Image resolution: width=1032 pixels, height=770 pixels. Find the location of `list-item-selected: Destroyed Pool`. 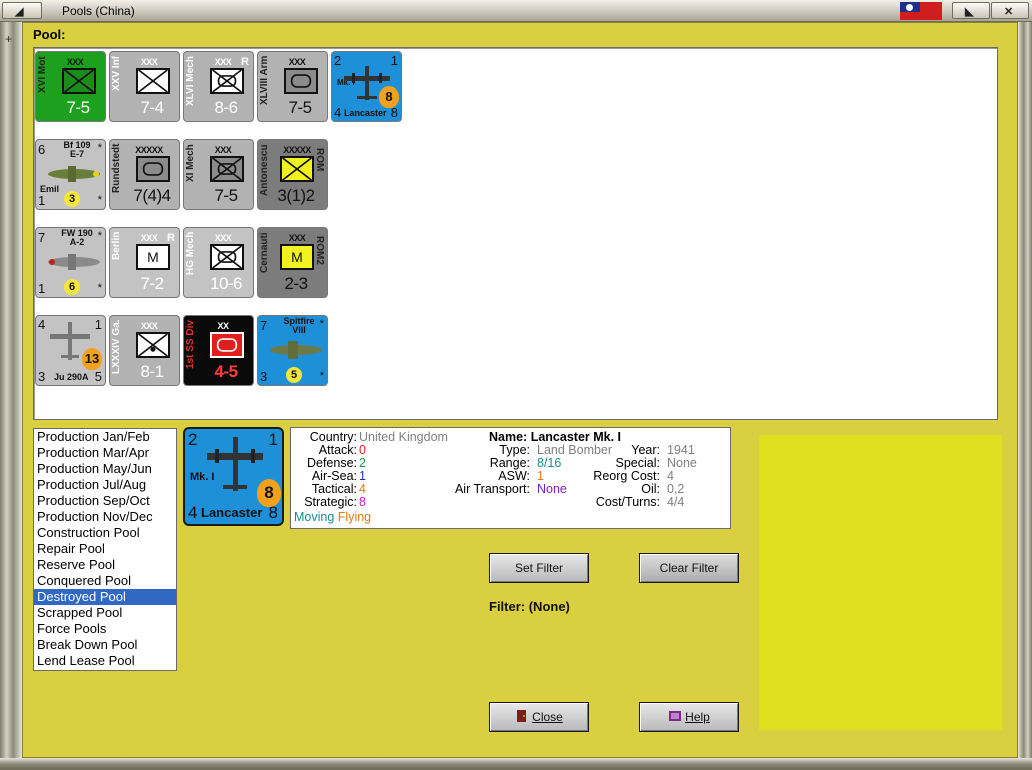

list-item-selected: Destroyed Pool is located at coordinates (105, 597).